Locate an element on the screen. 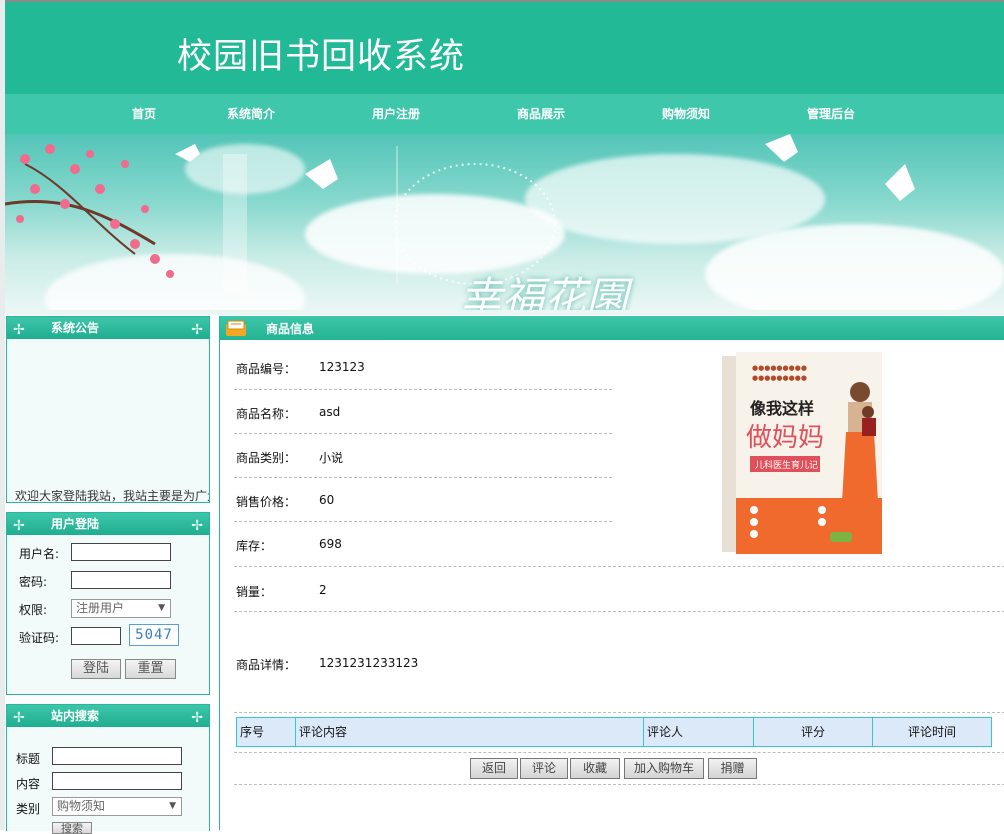 The width and height of the screenshot is (1004, 834). banner-bottom-strip is located at coordinates (504, 312).